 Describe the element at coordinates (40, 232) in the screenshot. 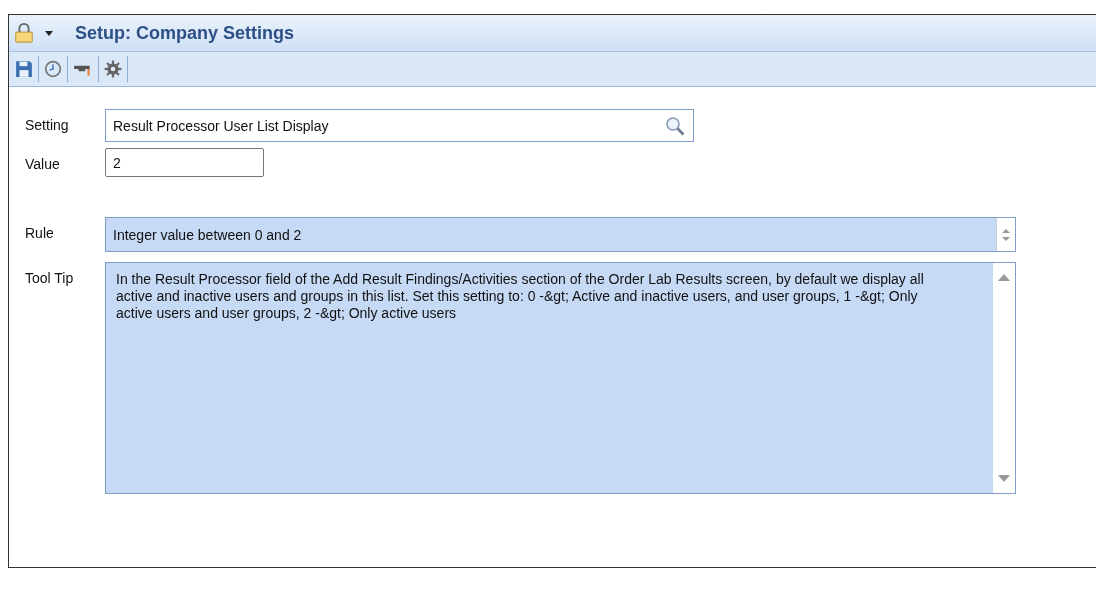

I see `field-label: Rule` at that location.